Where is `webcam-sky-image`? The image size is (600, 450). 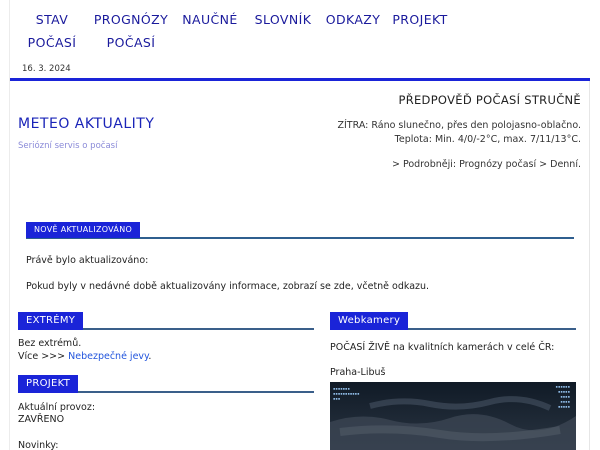
webcam-sky-image is located at coordinates (453, 416).